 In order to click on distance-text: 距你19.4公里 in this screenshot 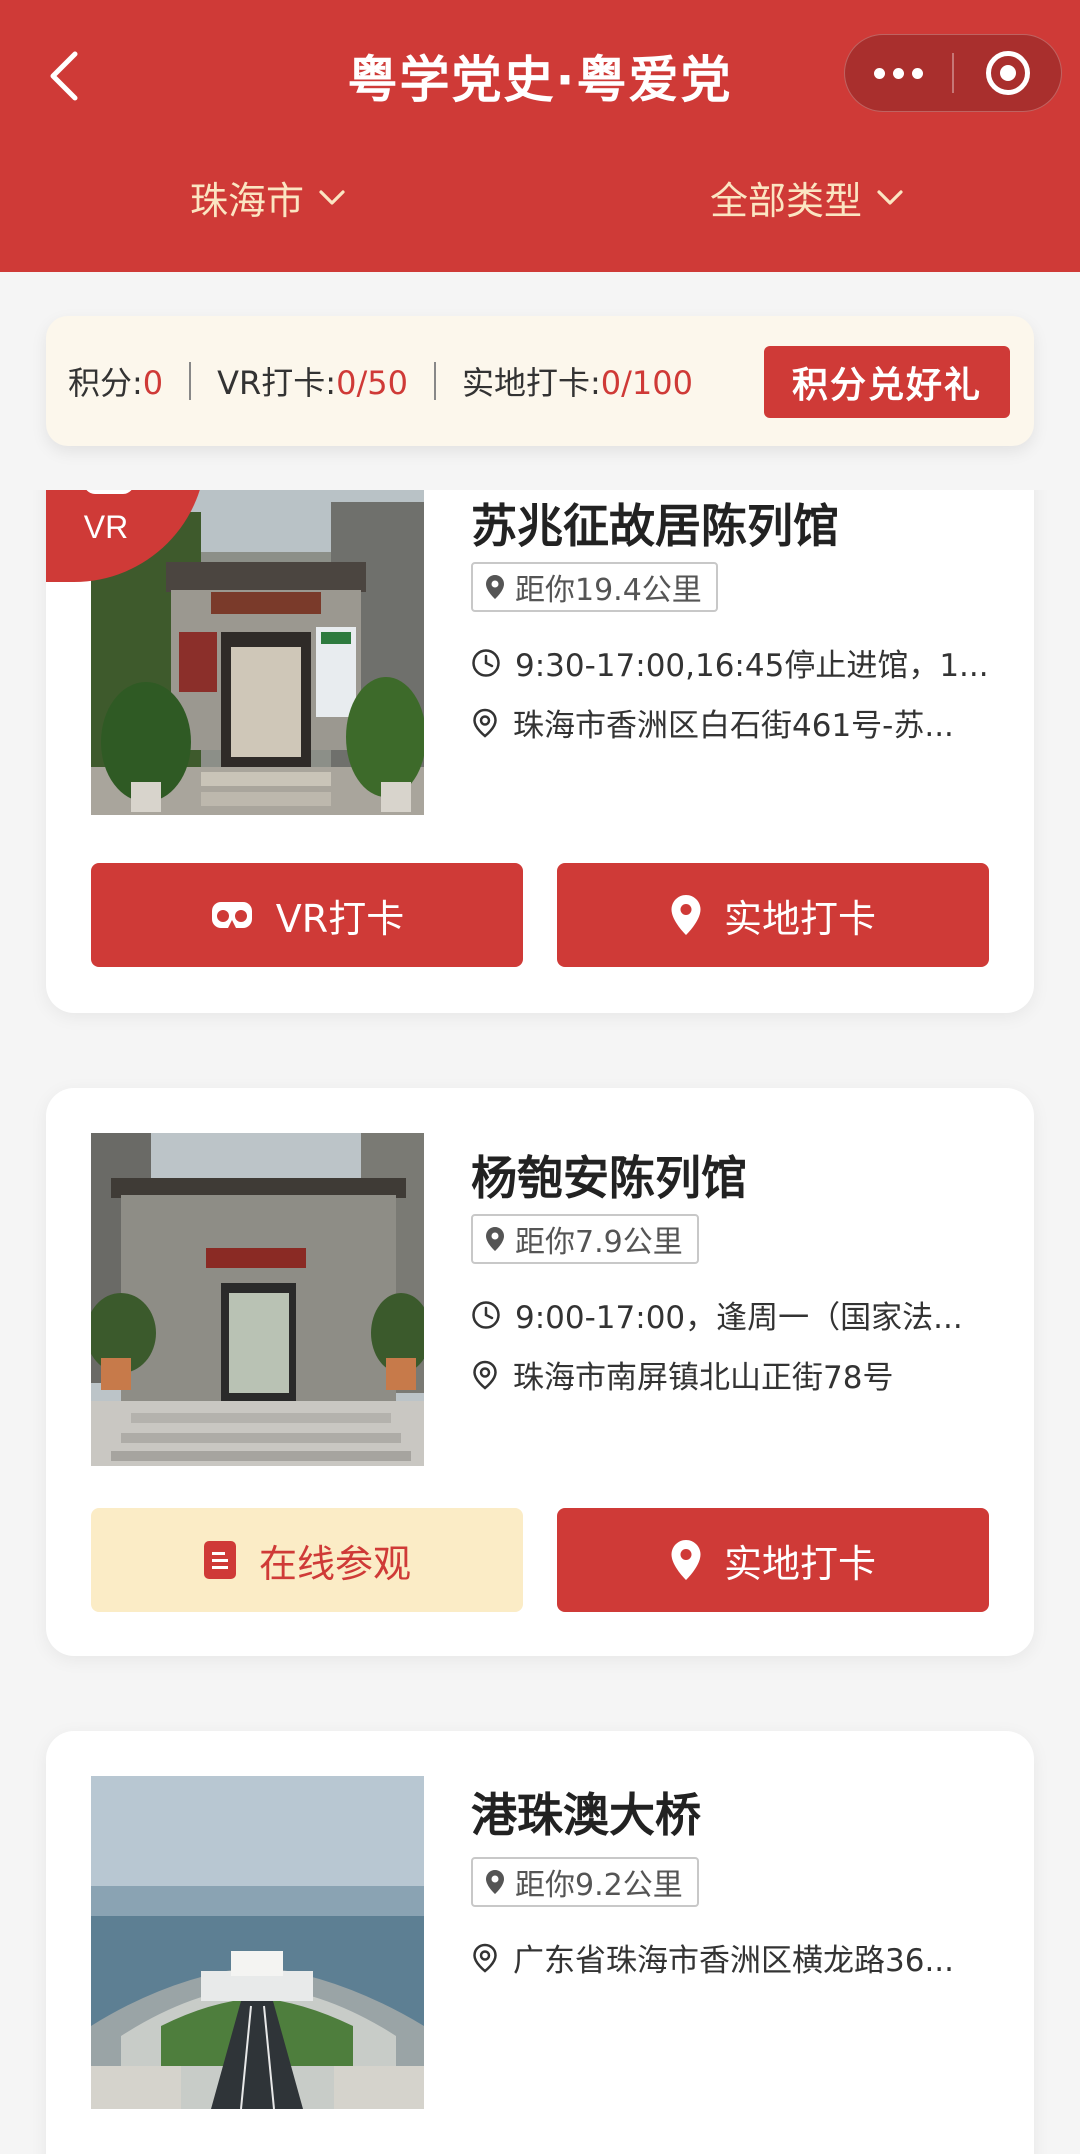, I will do `click(608, 590)`.